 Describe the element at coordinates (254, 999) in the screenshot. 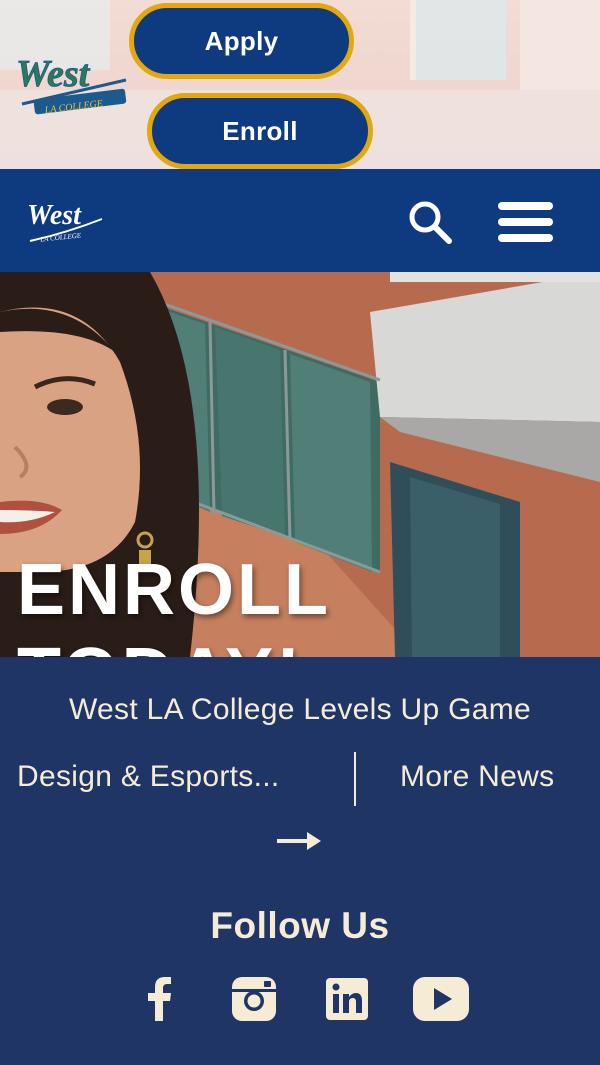

I see `instagram-icon` at that location.